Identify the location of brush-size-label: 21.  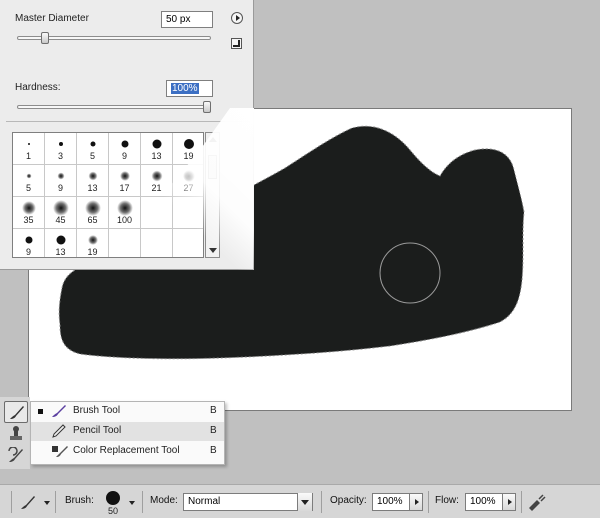
(156, 188).